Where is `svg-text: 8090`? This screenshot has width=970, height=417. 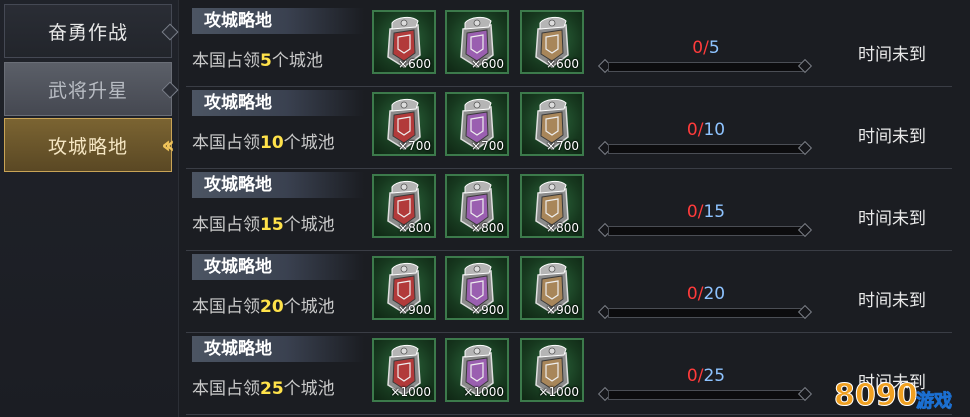
svg-text: 8090 is located at coordinates (876, 395).